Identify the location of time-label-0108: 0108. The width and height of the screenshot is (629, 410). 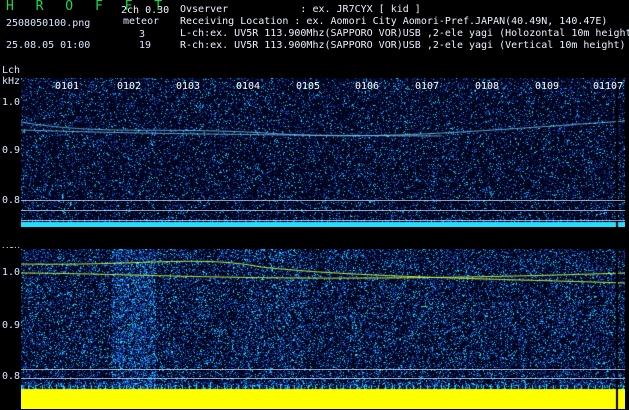
(487, 86).